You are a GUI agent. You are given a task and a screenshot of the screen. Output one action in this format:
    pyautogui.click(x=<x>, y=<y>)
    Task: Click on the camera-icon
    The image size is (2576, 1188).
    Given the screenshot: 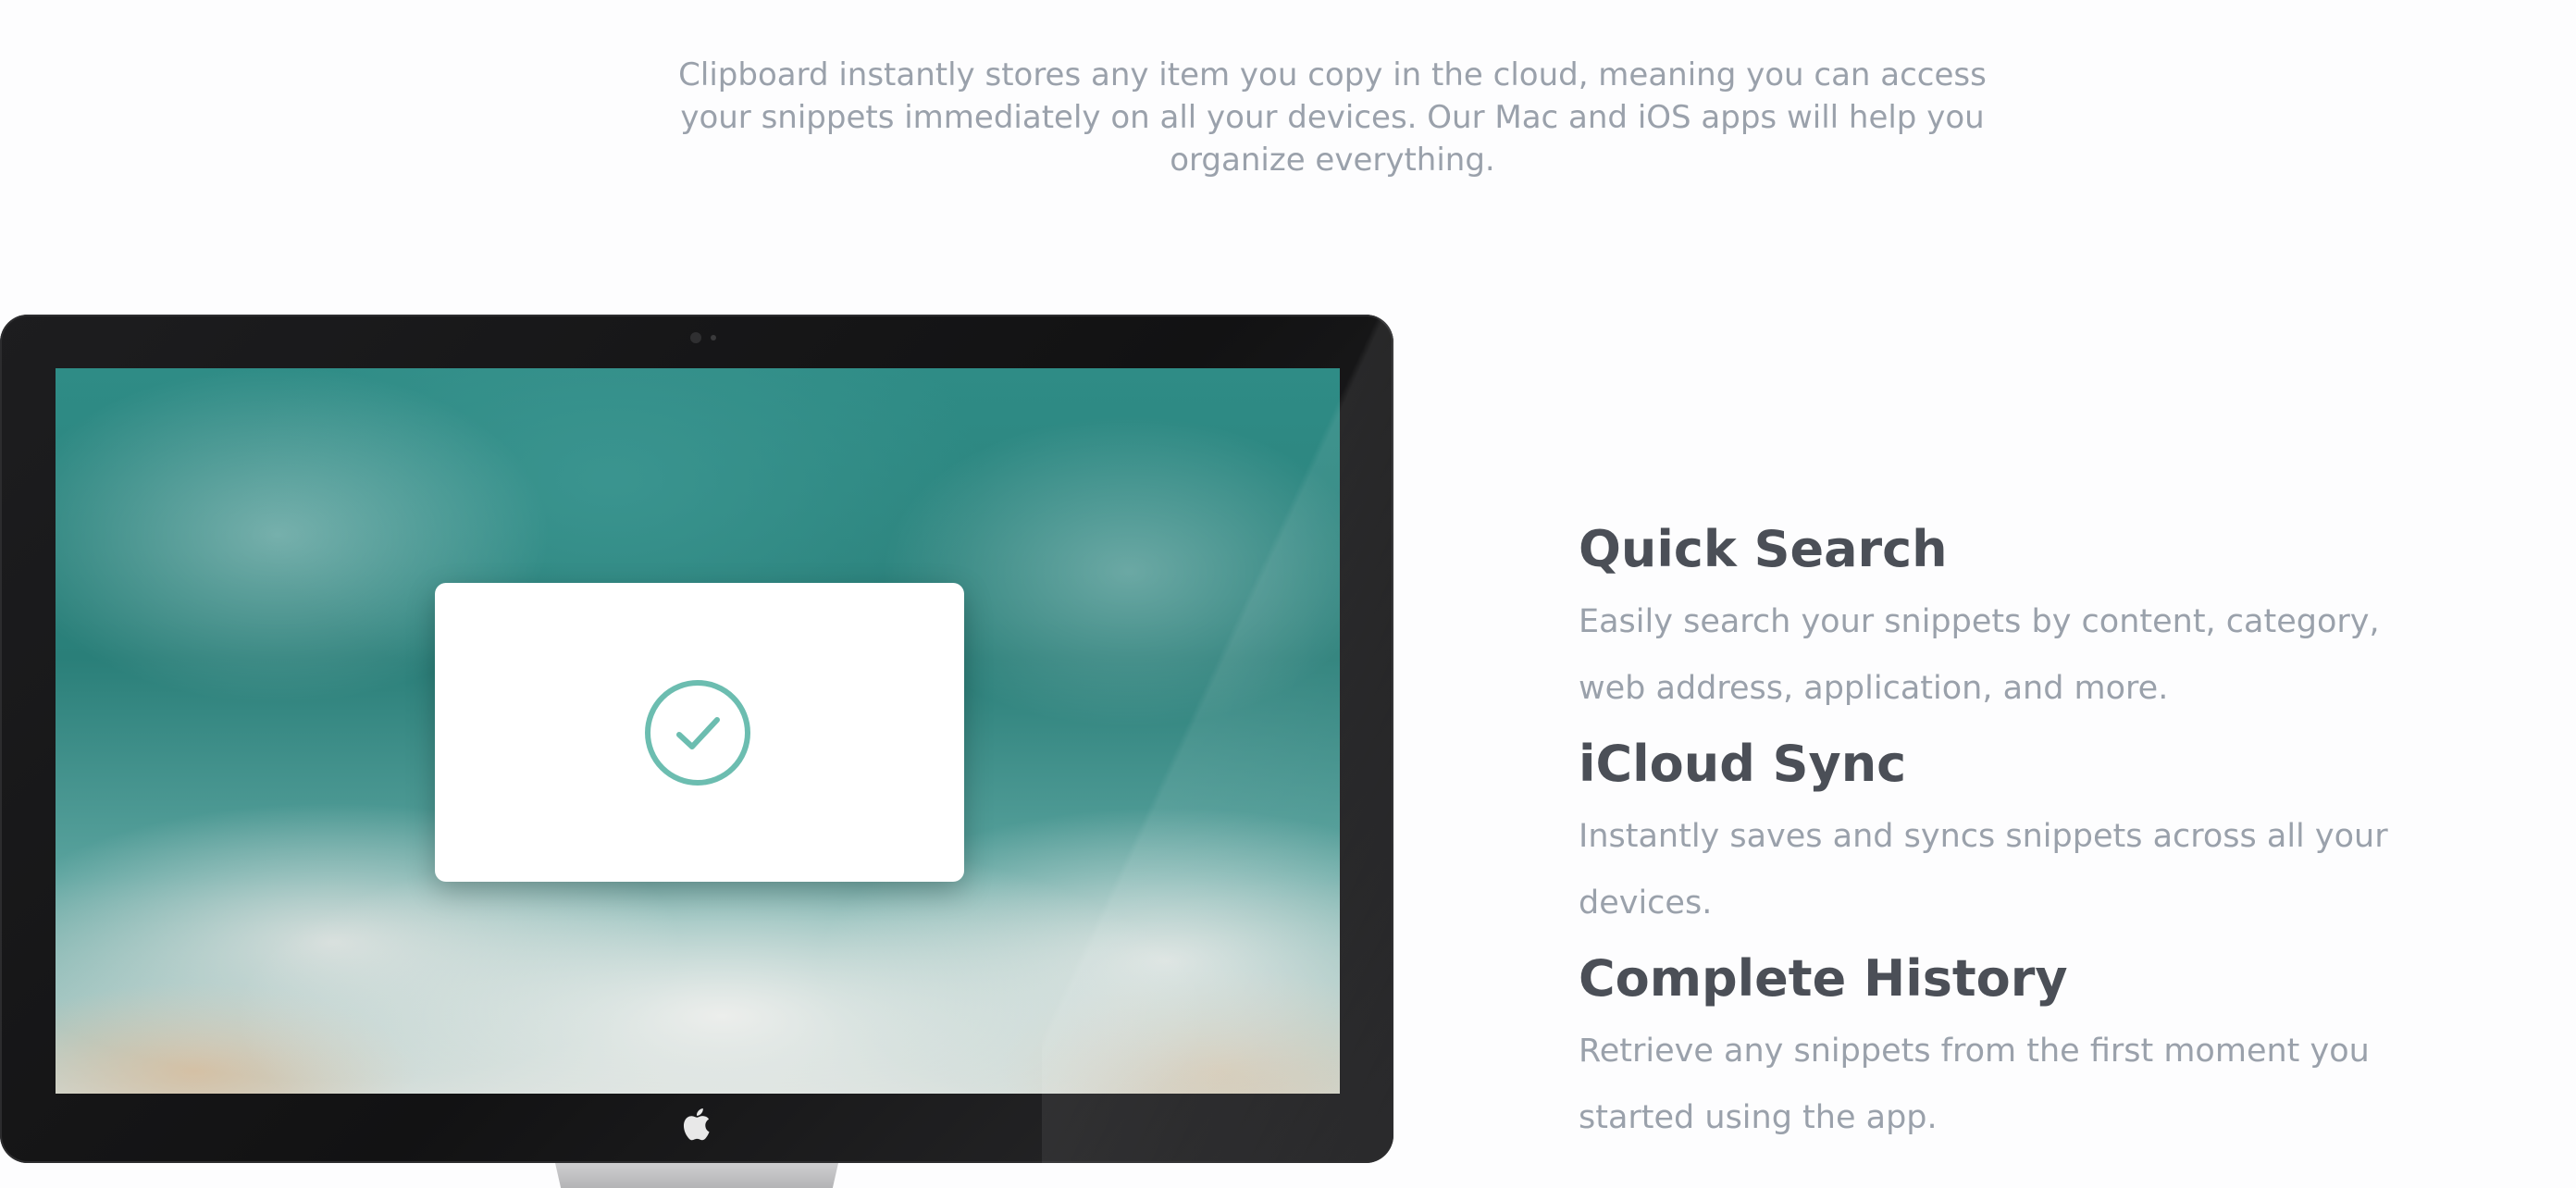 What is the action you would take?
    pyautogui.click(x=695, y=338)
    